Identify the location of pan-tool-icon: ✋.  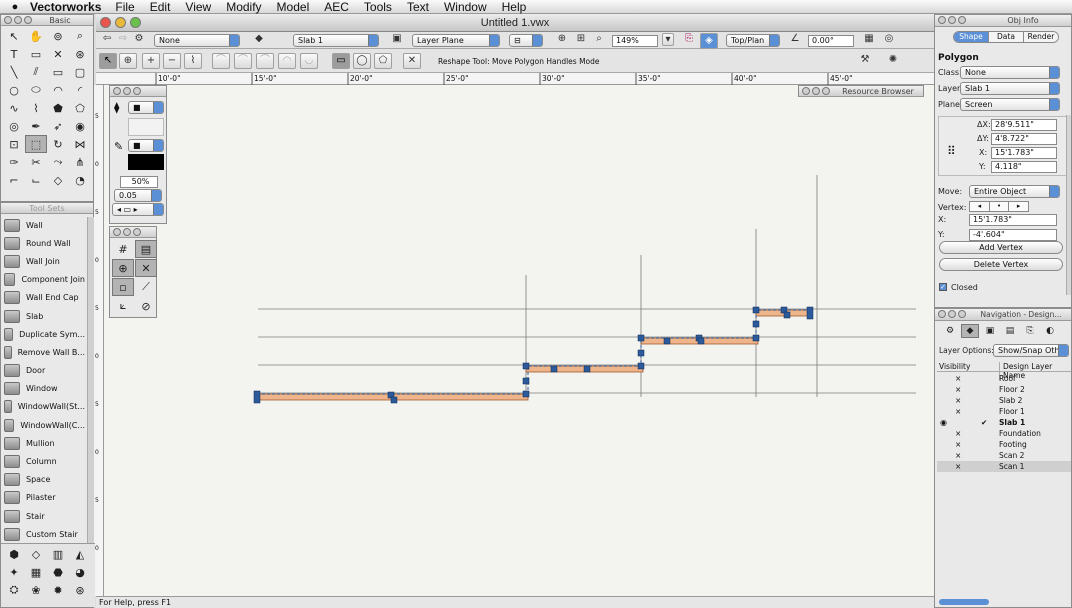
(36, 36).